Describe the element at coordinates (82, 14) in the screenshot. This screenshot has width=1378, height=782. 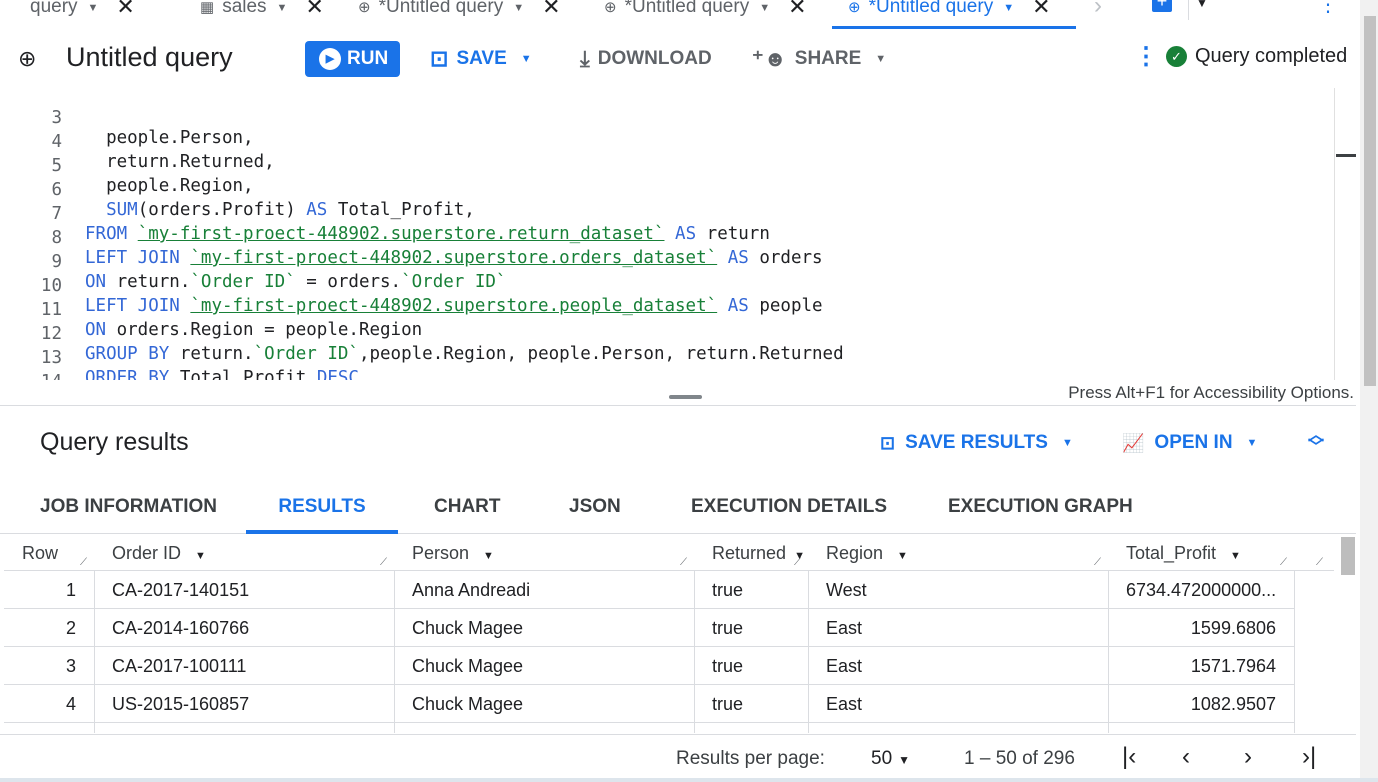
I see `tab-query: query ▼ ✕` at that location.